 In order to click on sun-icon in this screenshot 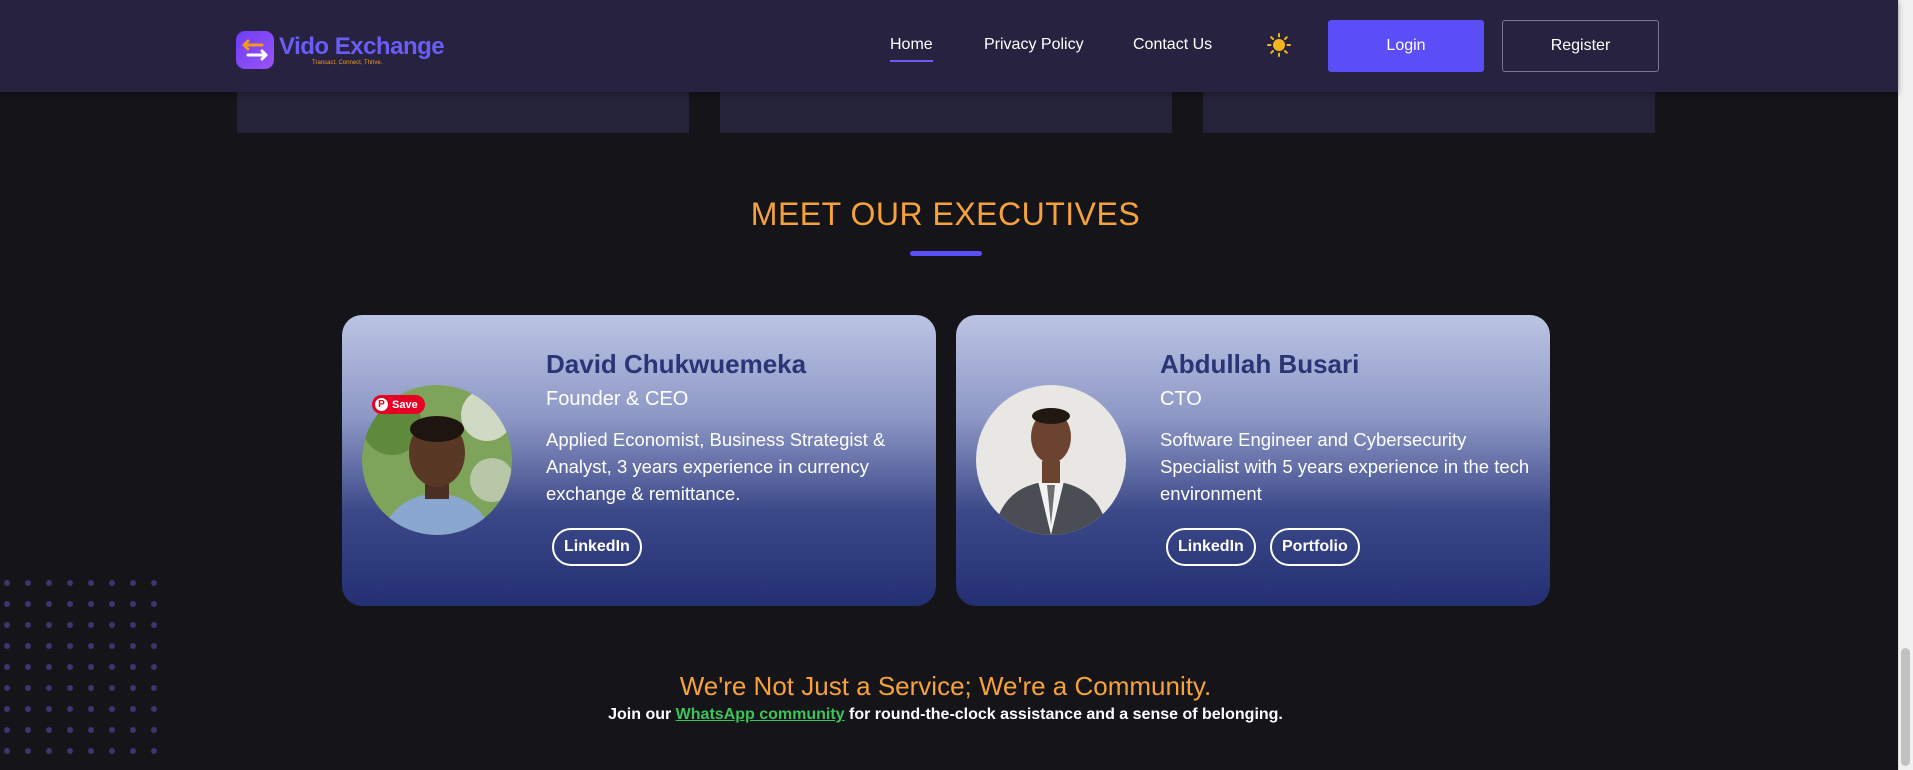, I will do `click(1279, 45)`.